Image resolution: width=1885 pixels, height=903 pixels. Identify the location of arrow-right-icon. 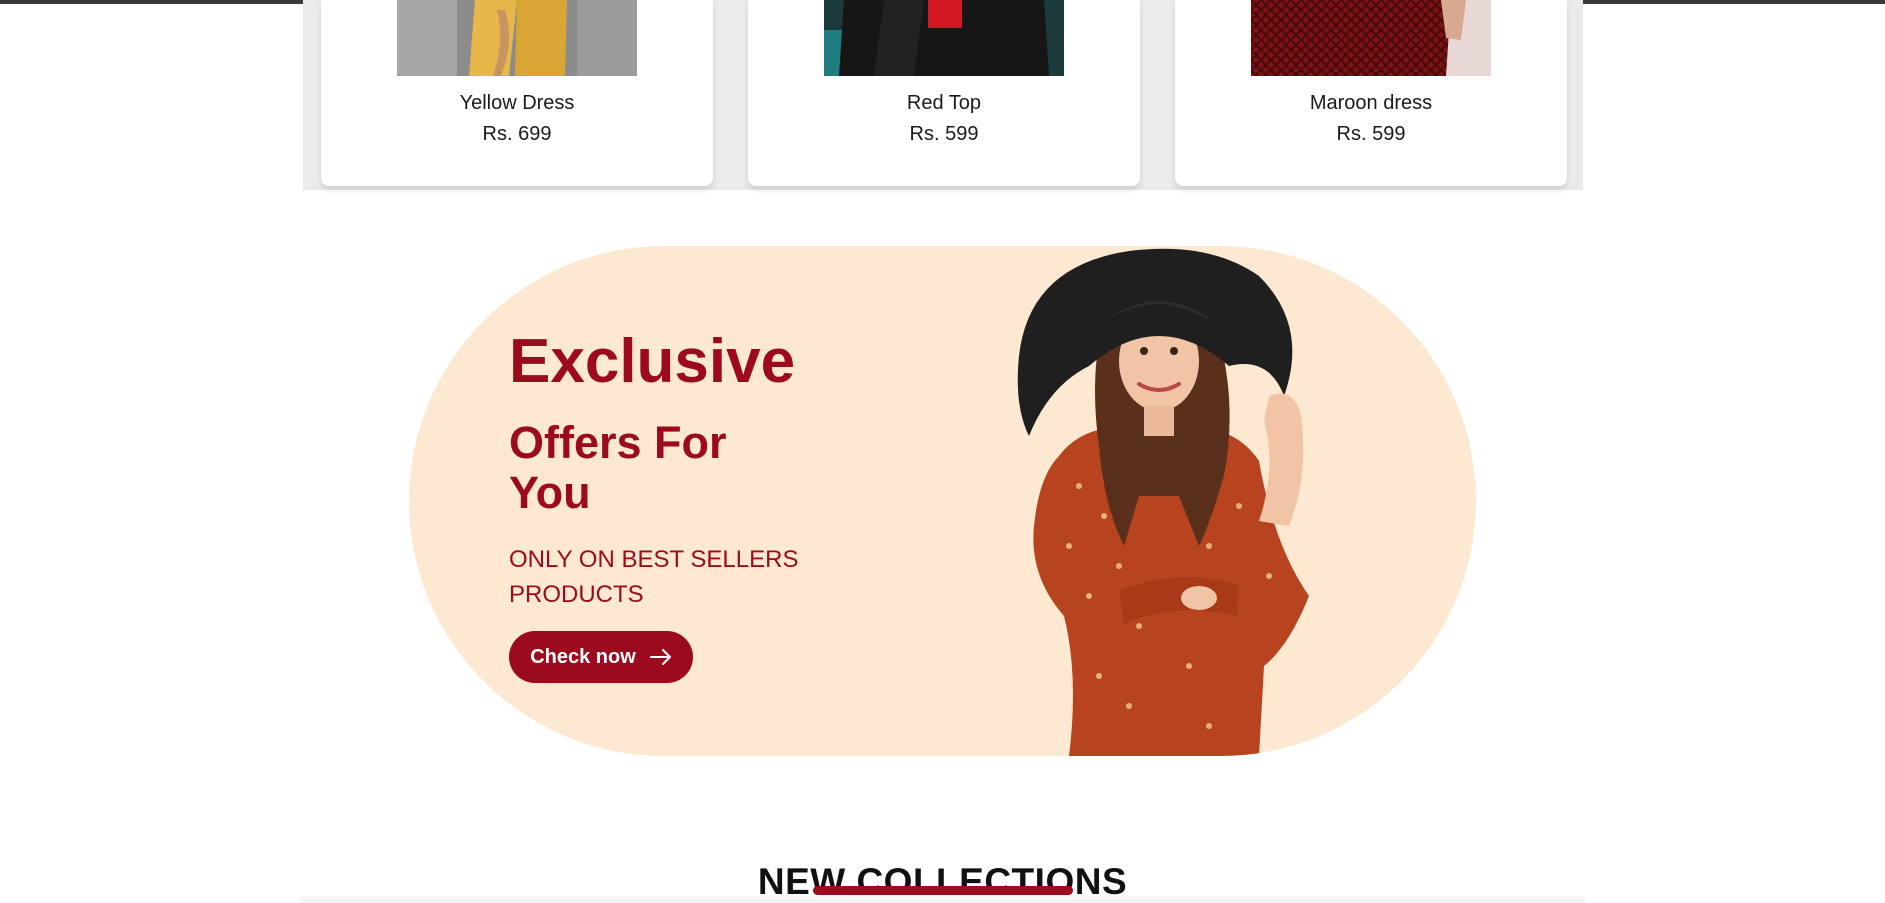
(660, 657).